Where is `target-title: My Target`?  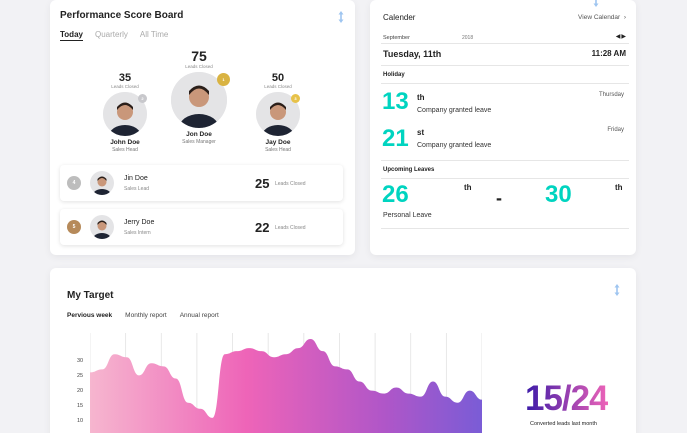
target-title: My Target is located at coordinates (90, 295).